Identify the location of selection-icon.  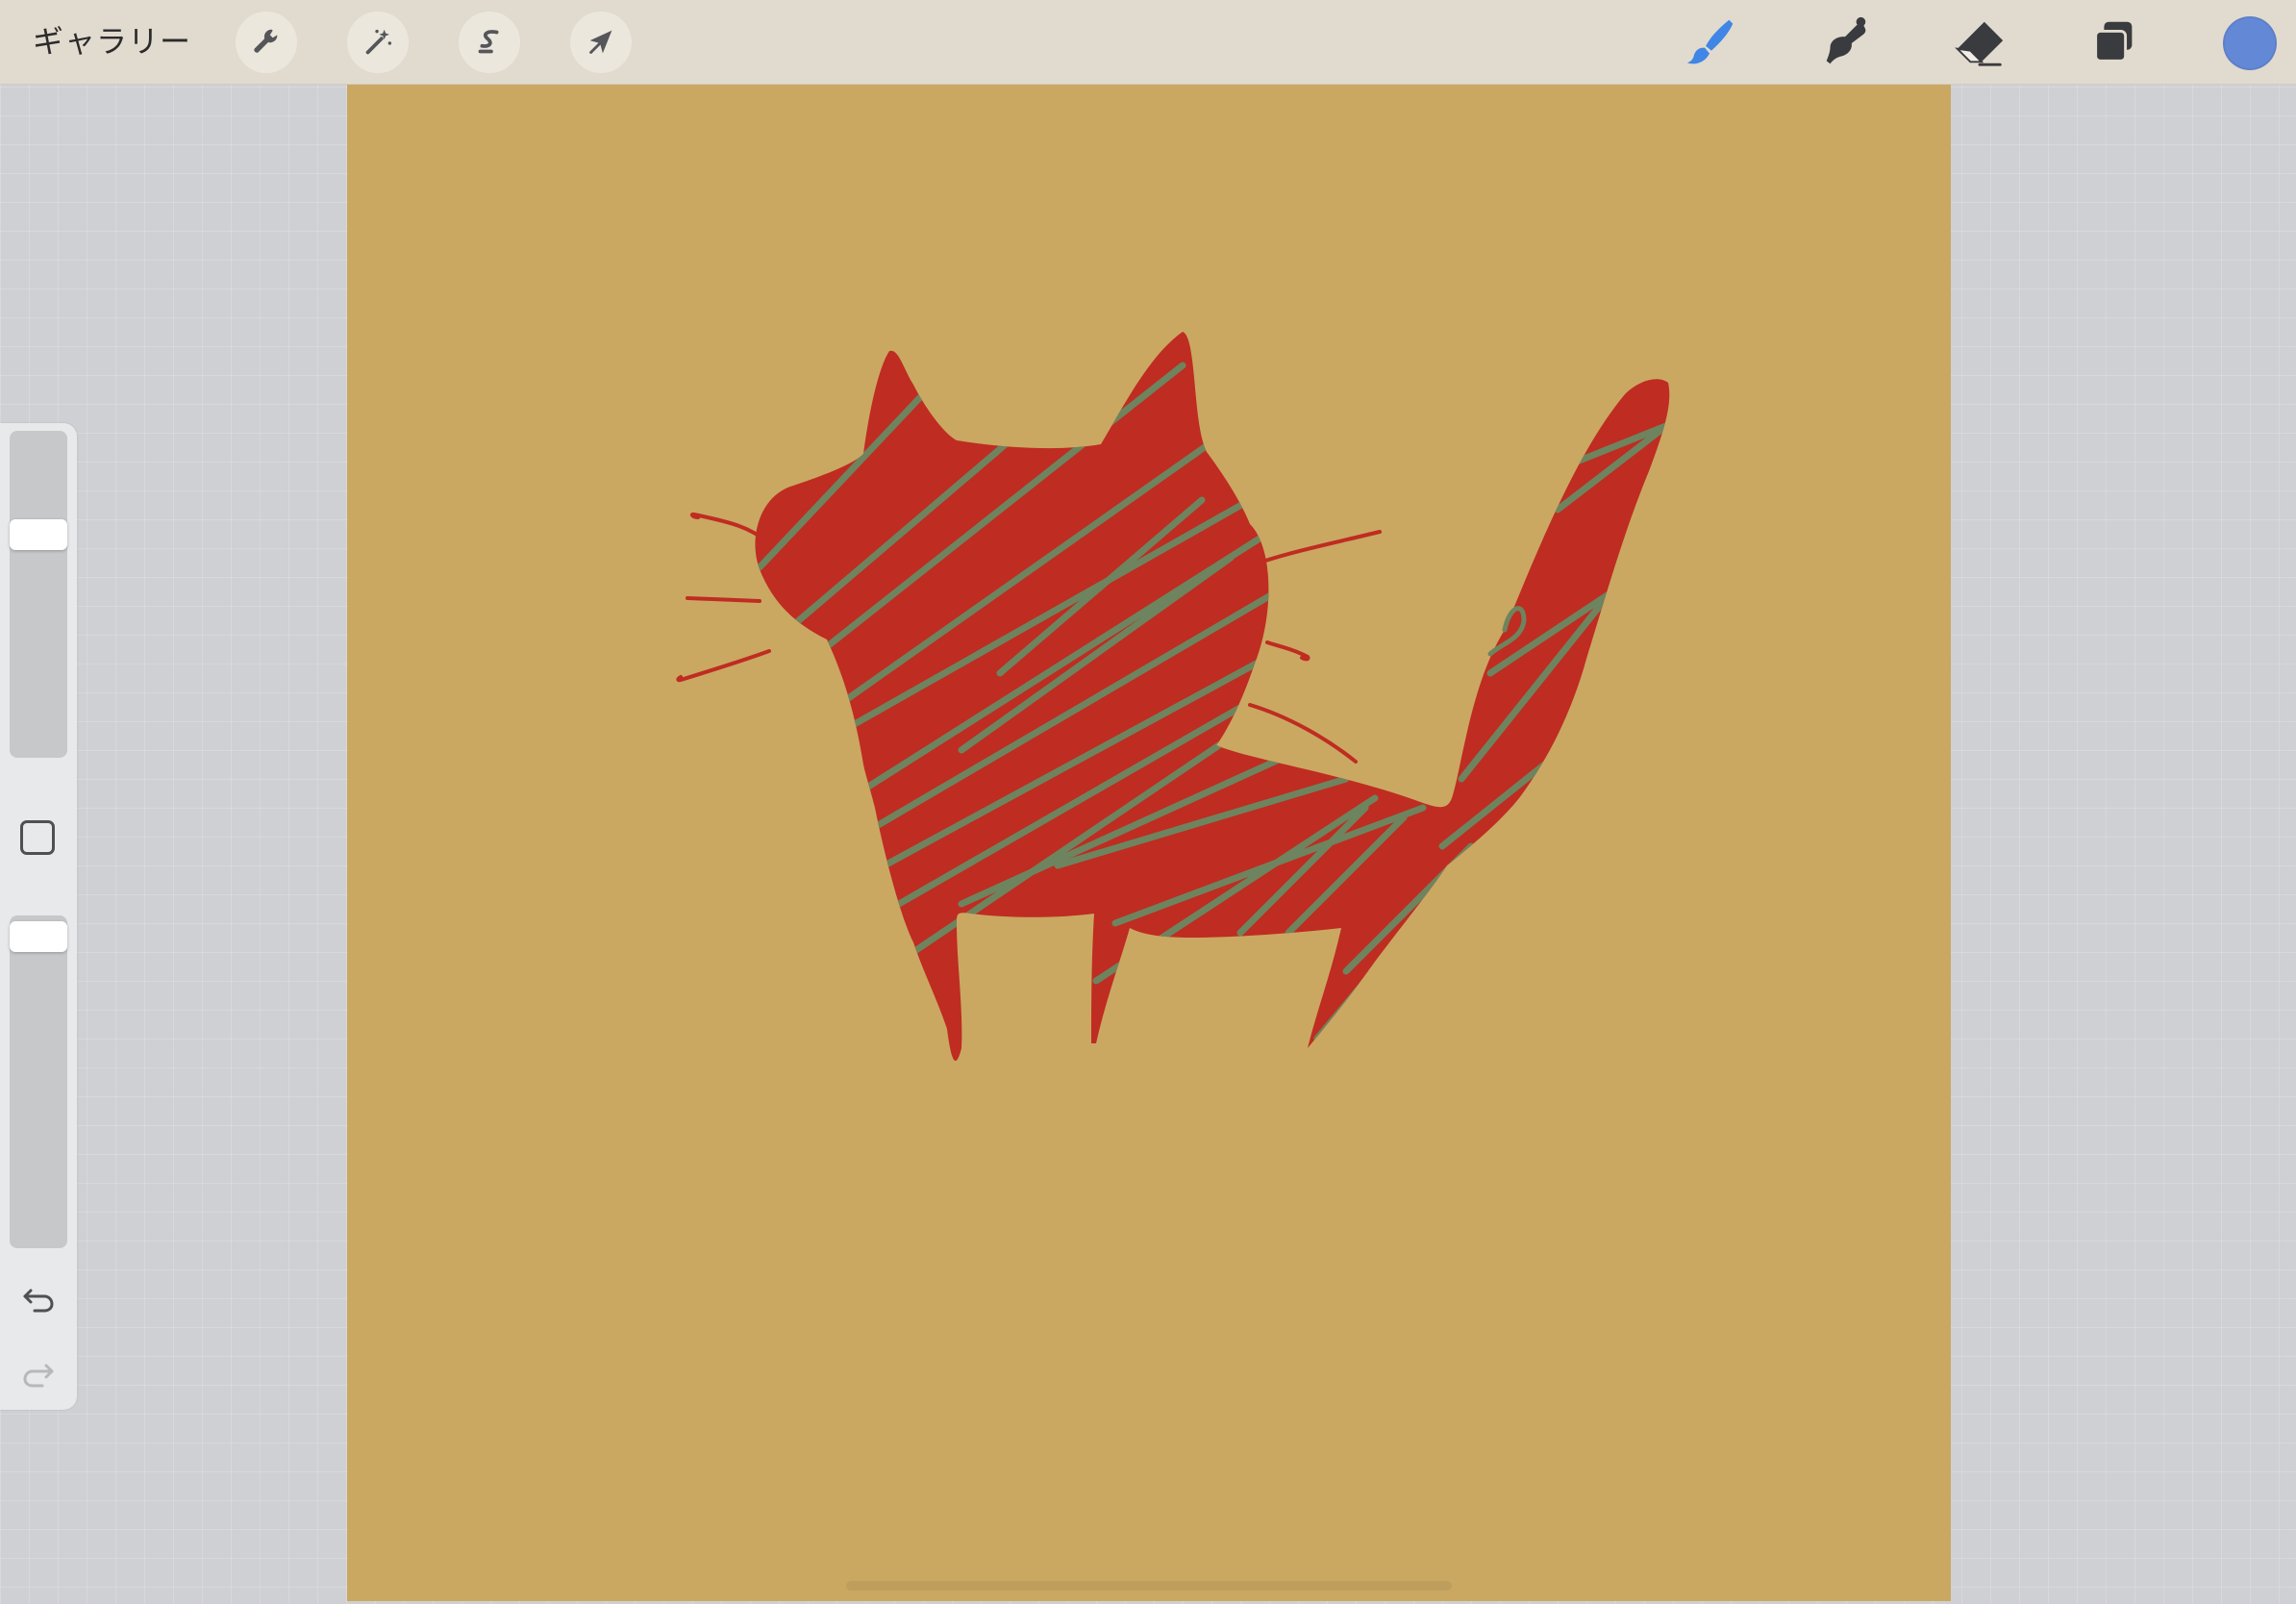
(488, 42).